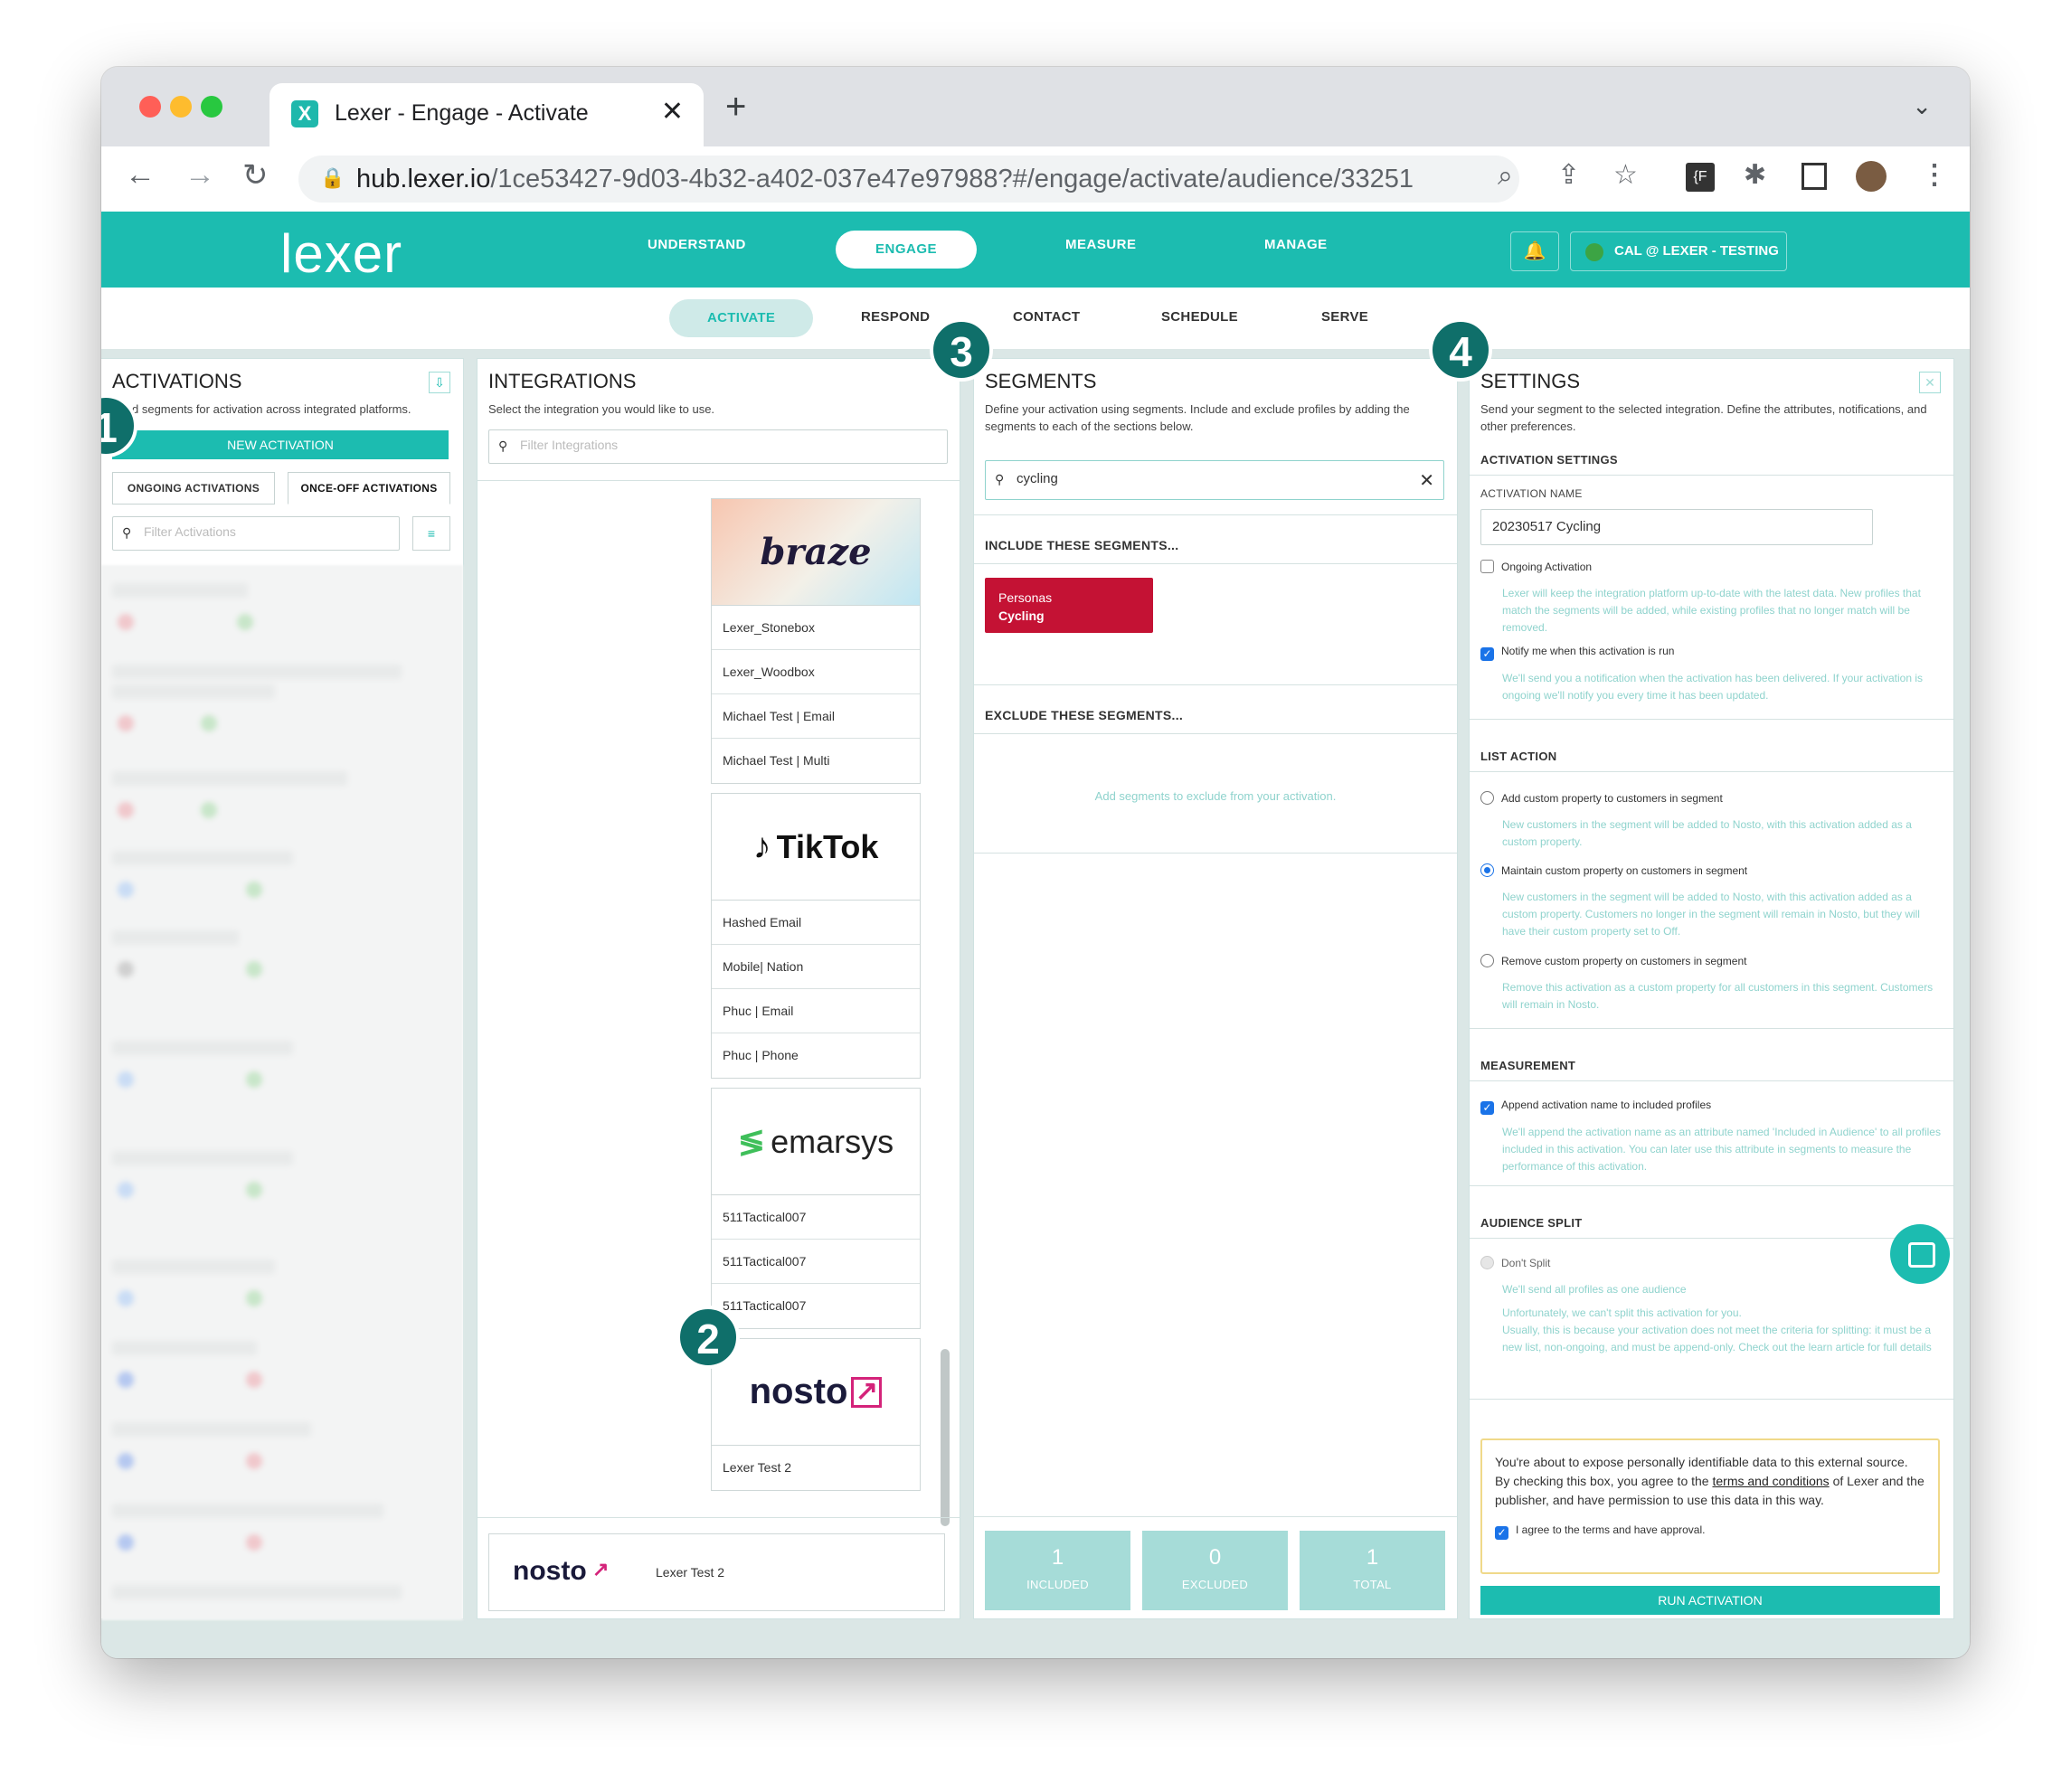 The height and width of the screenshot is (1792, 2071). I want to click on blurred-activation-list, so click(282, 1093).